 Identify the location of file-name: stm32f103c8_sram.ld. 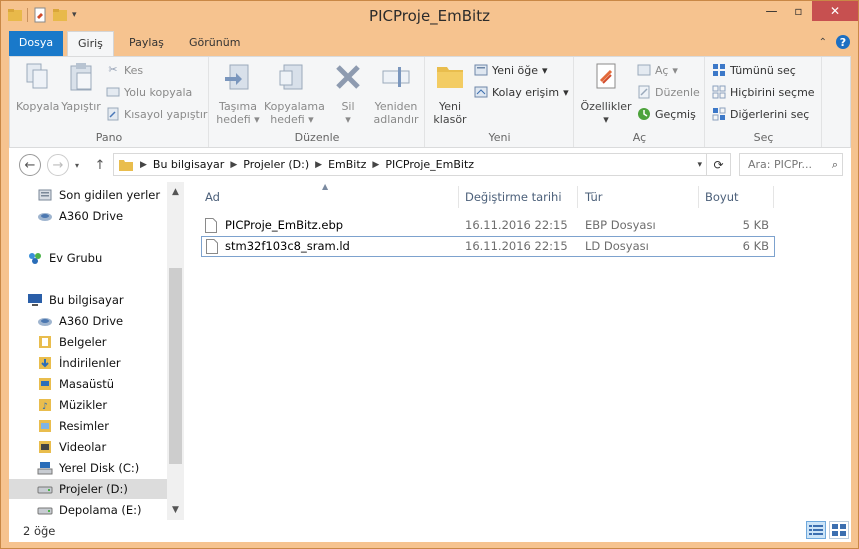
(287, 246).